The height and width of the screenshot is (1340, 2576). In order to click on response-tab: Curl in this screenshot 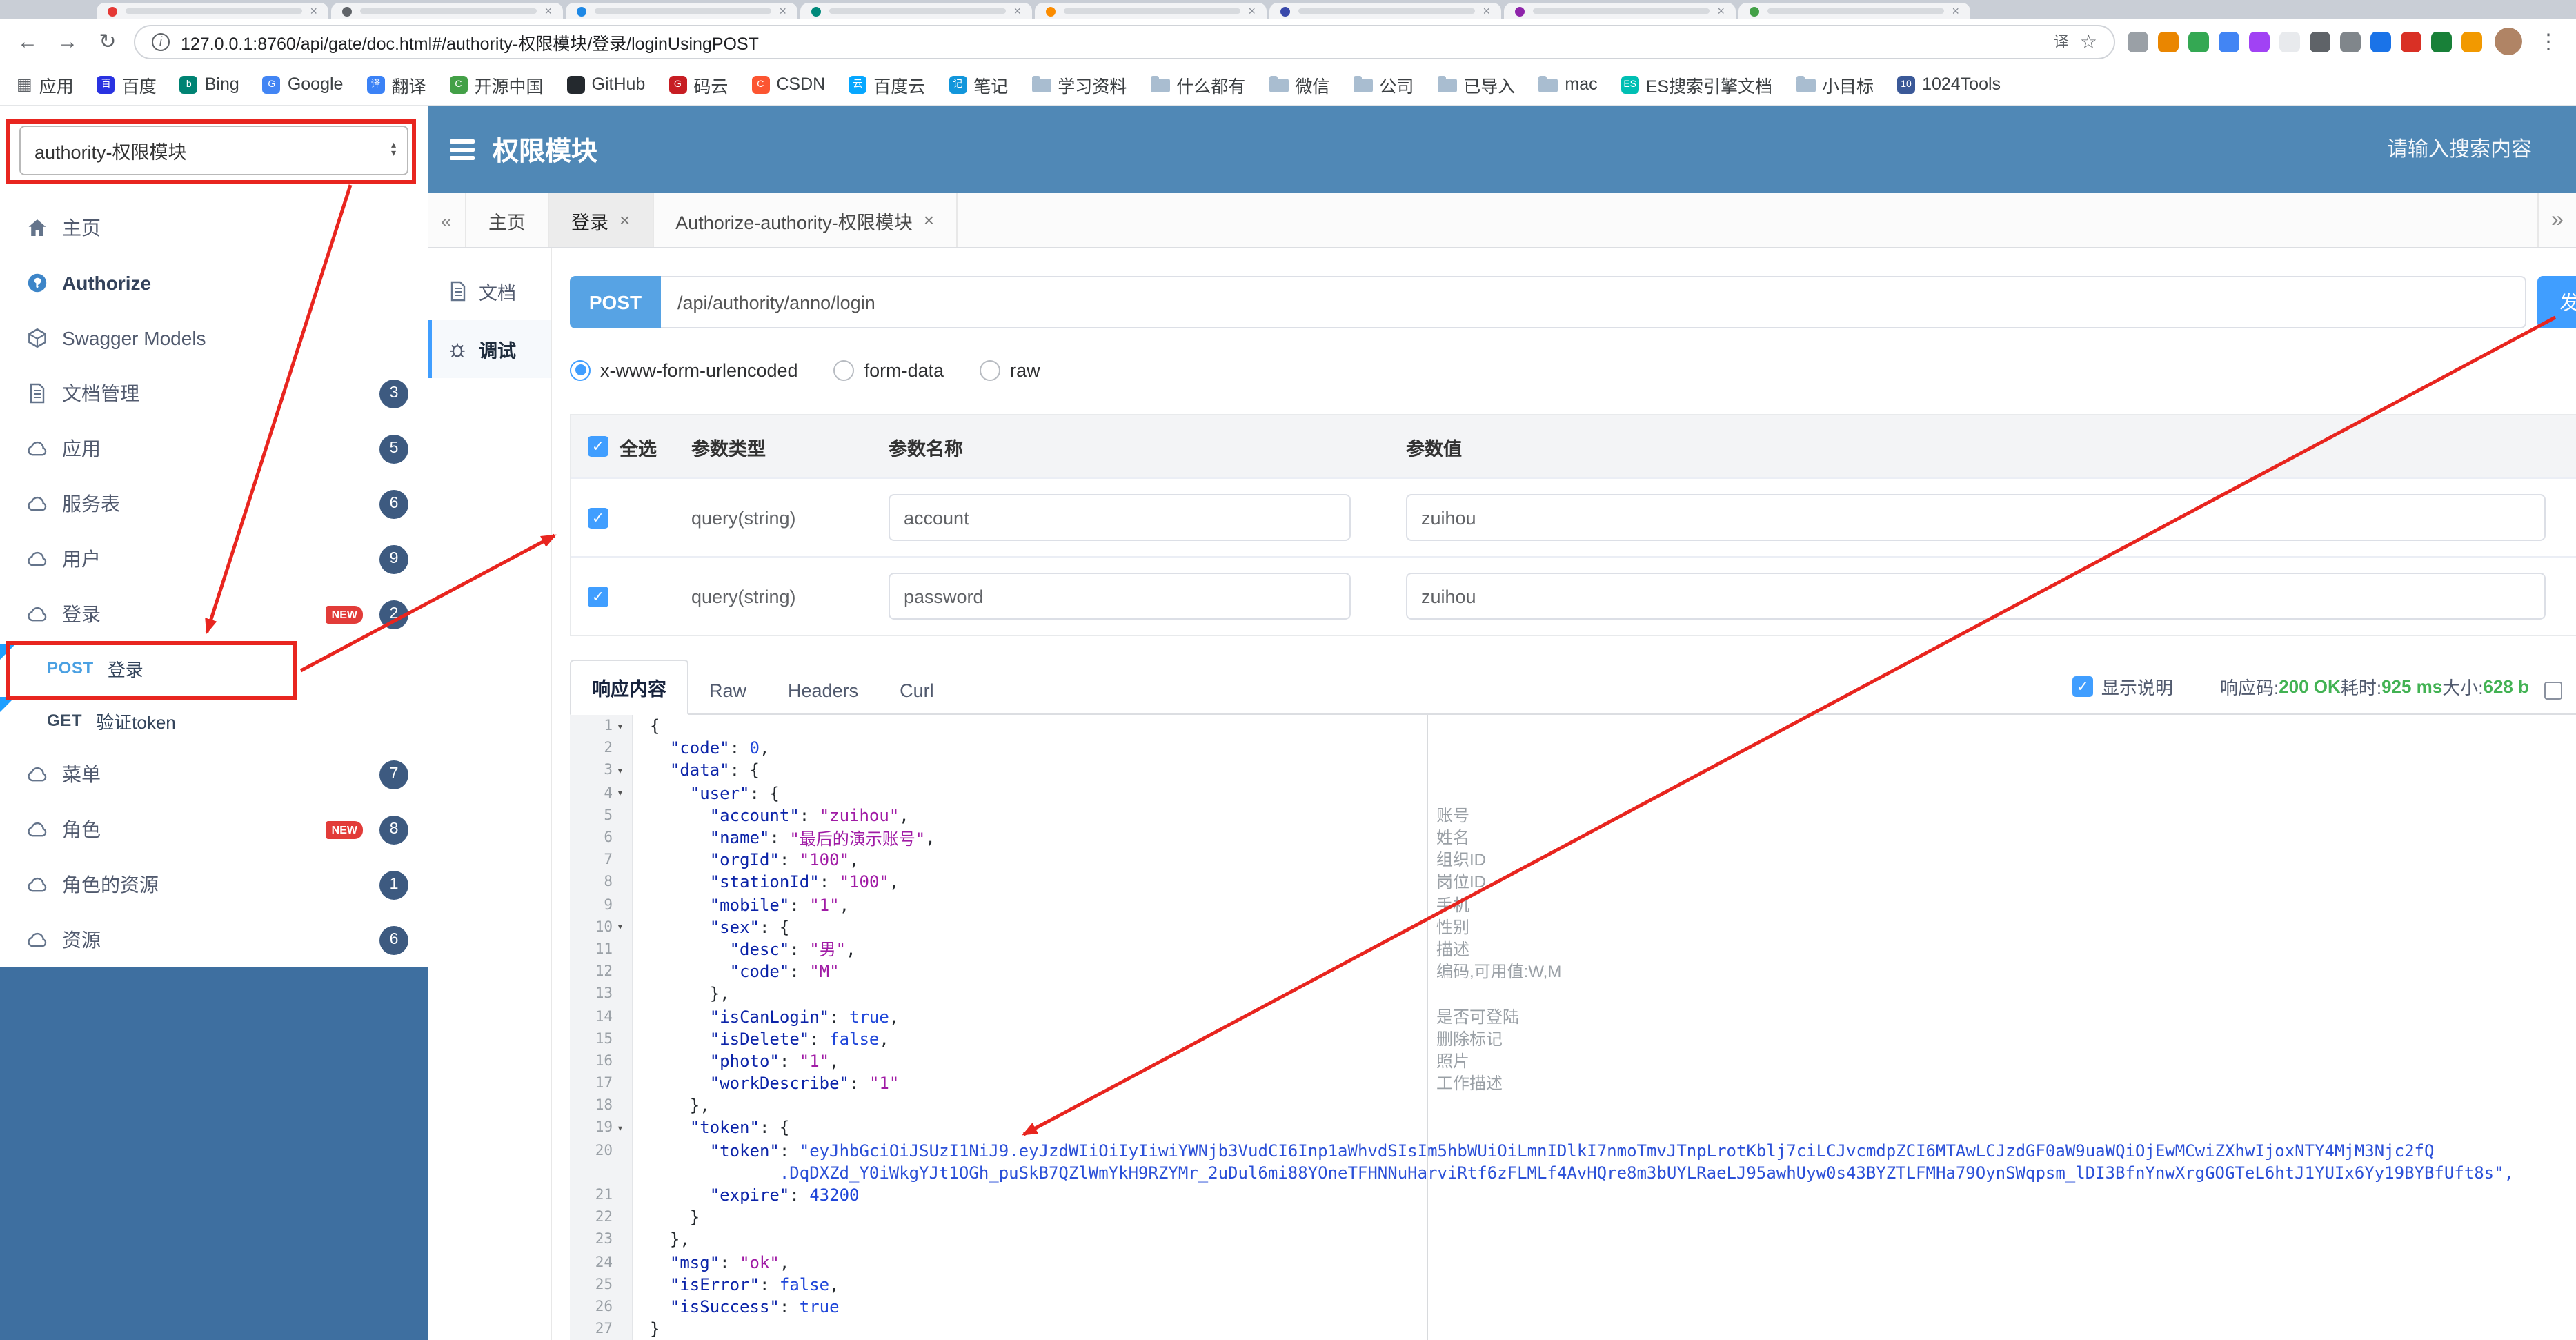, I will do `click(917, 690)`.